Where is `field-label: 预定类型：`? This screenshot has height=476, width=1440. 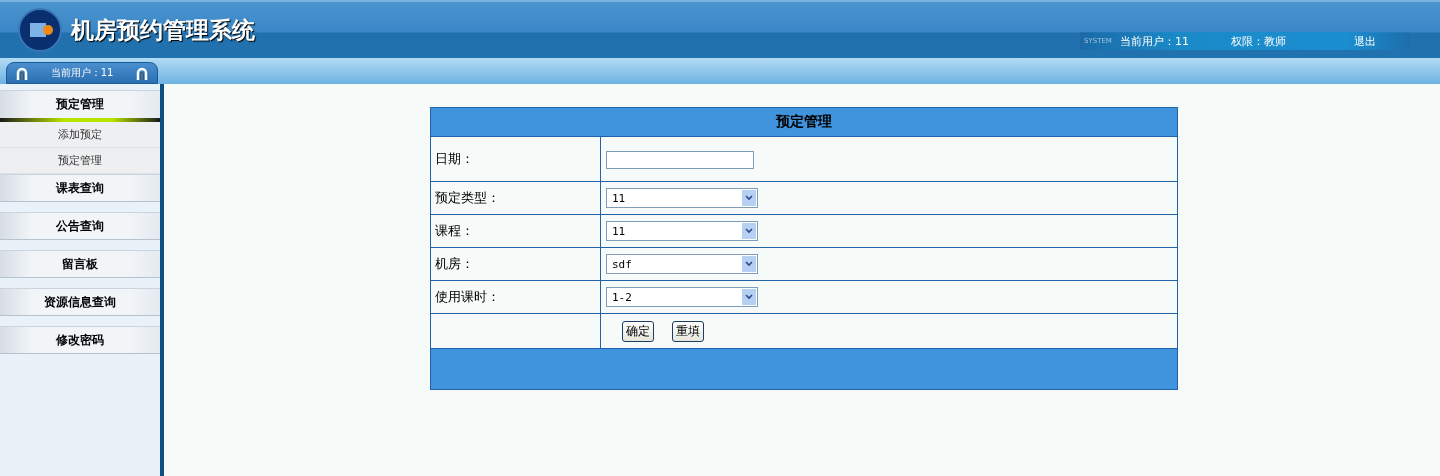 field-label: 预定类型： is located at coordinates (515, 198).